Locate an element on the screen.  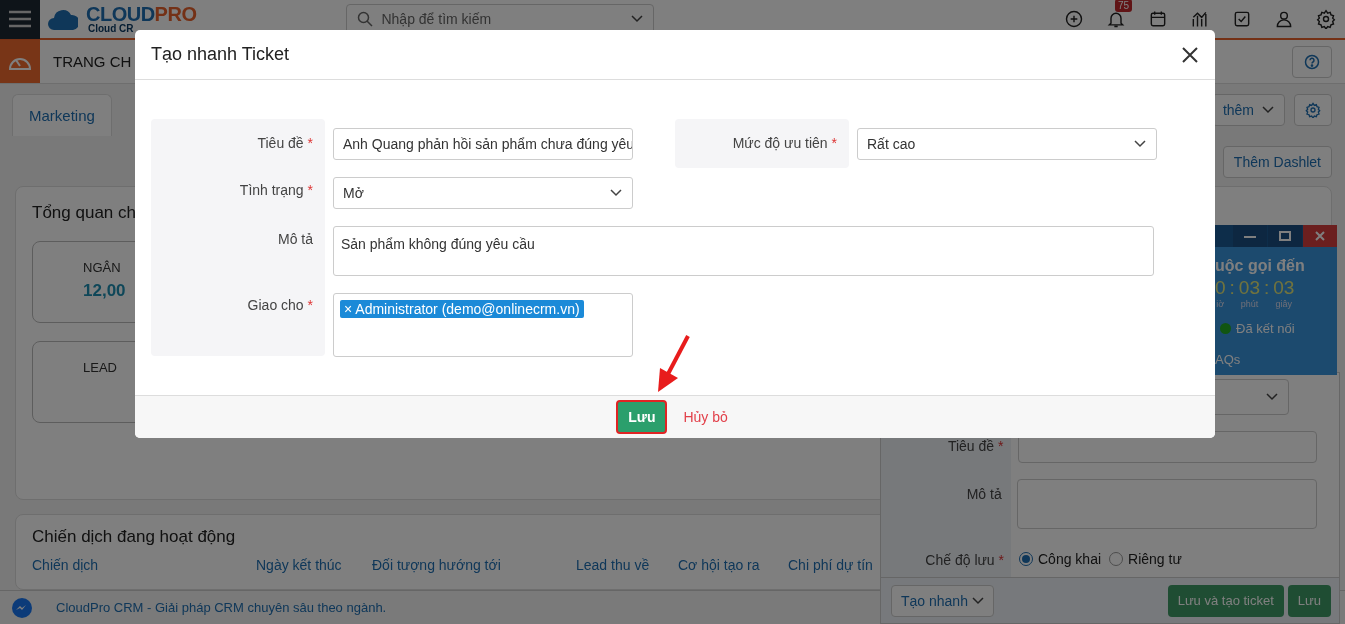
dashboard-icon is located at coordinates (20, 61).